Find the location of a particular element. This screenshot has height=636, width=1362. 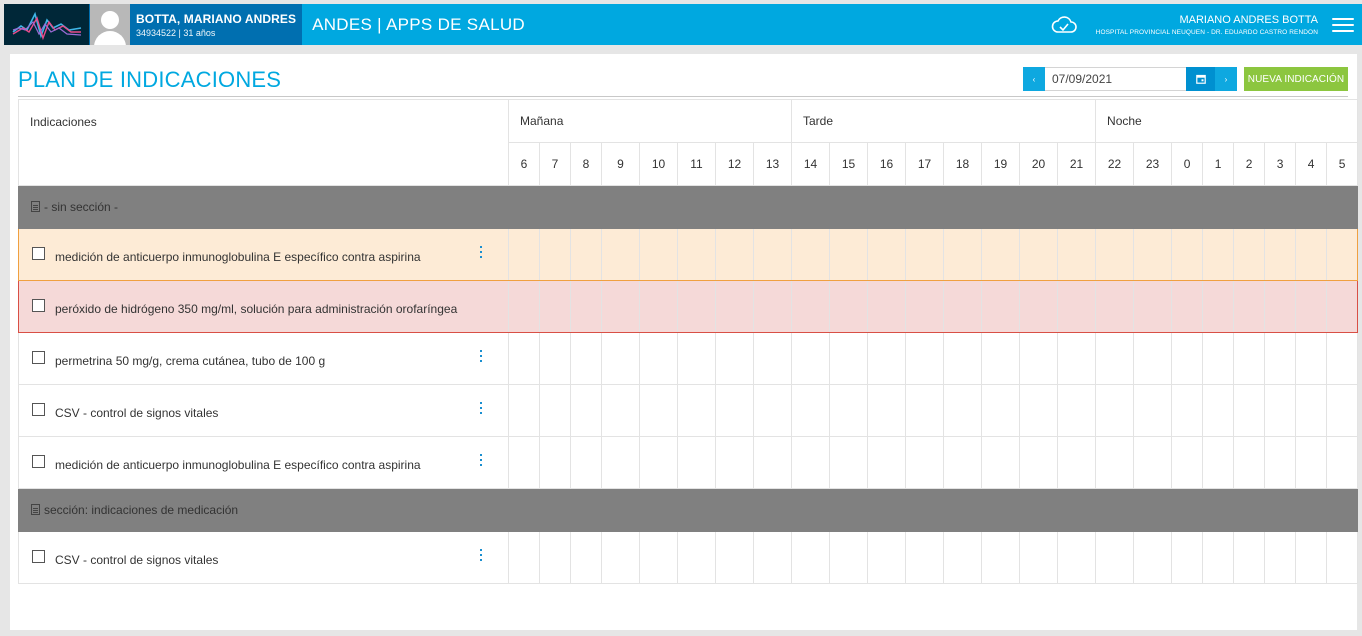

prev-day-button: ‹ is located at coordinates (1034, 79).